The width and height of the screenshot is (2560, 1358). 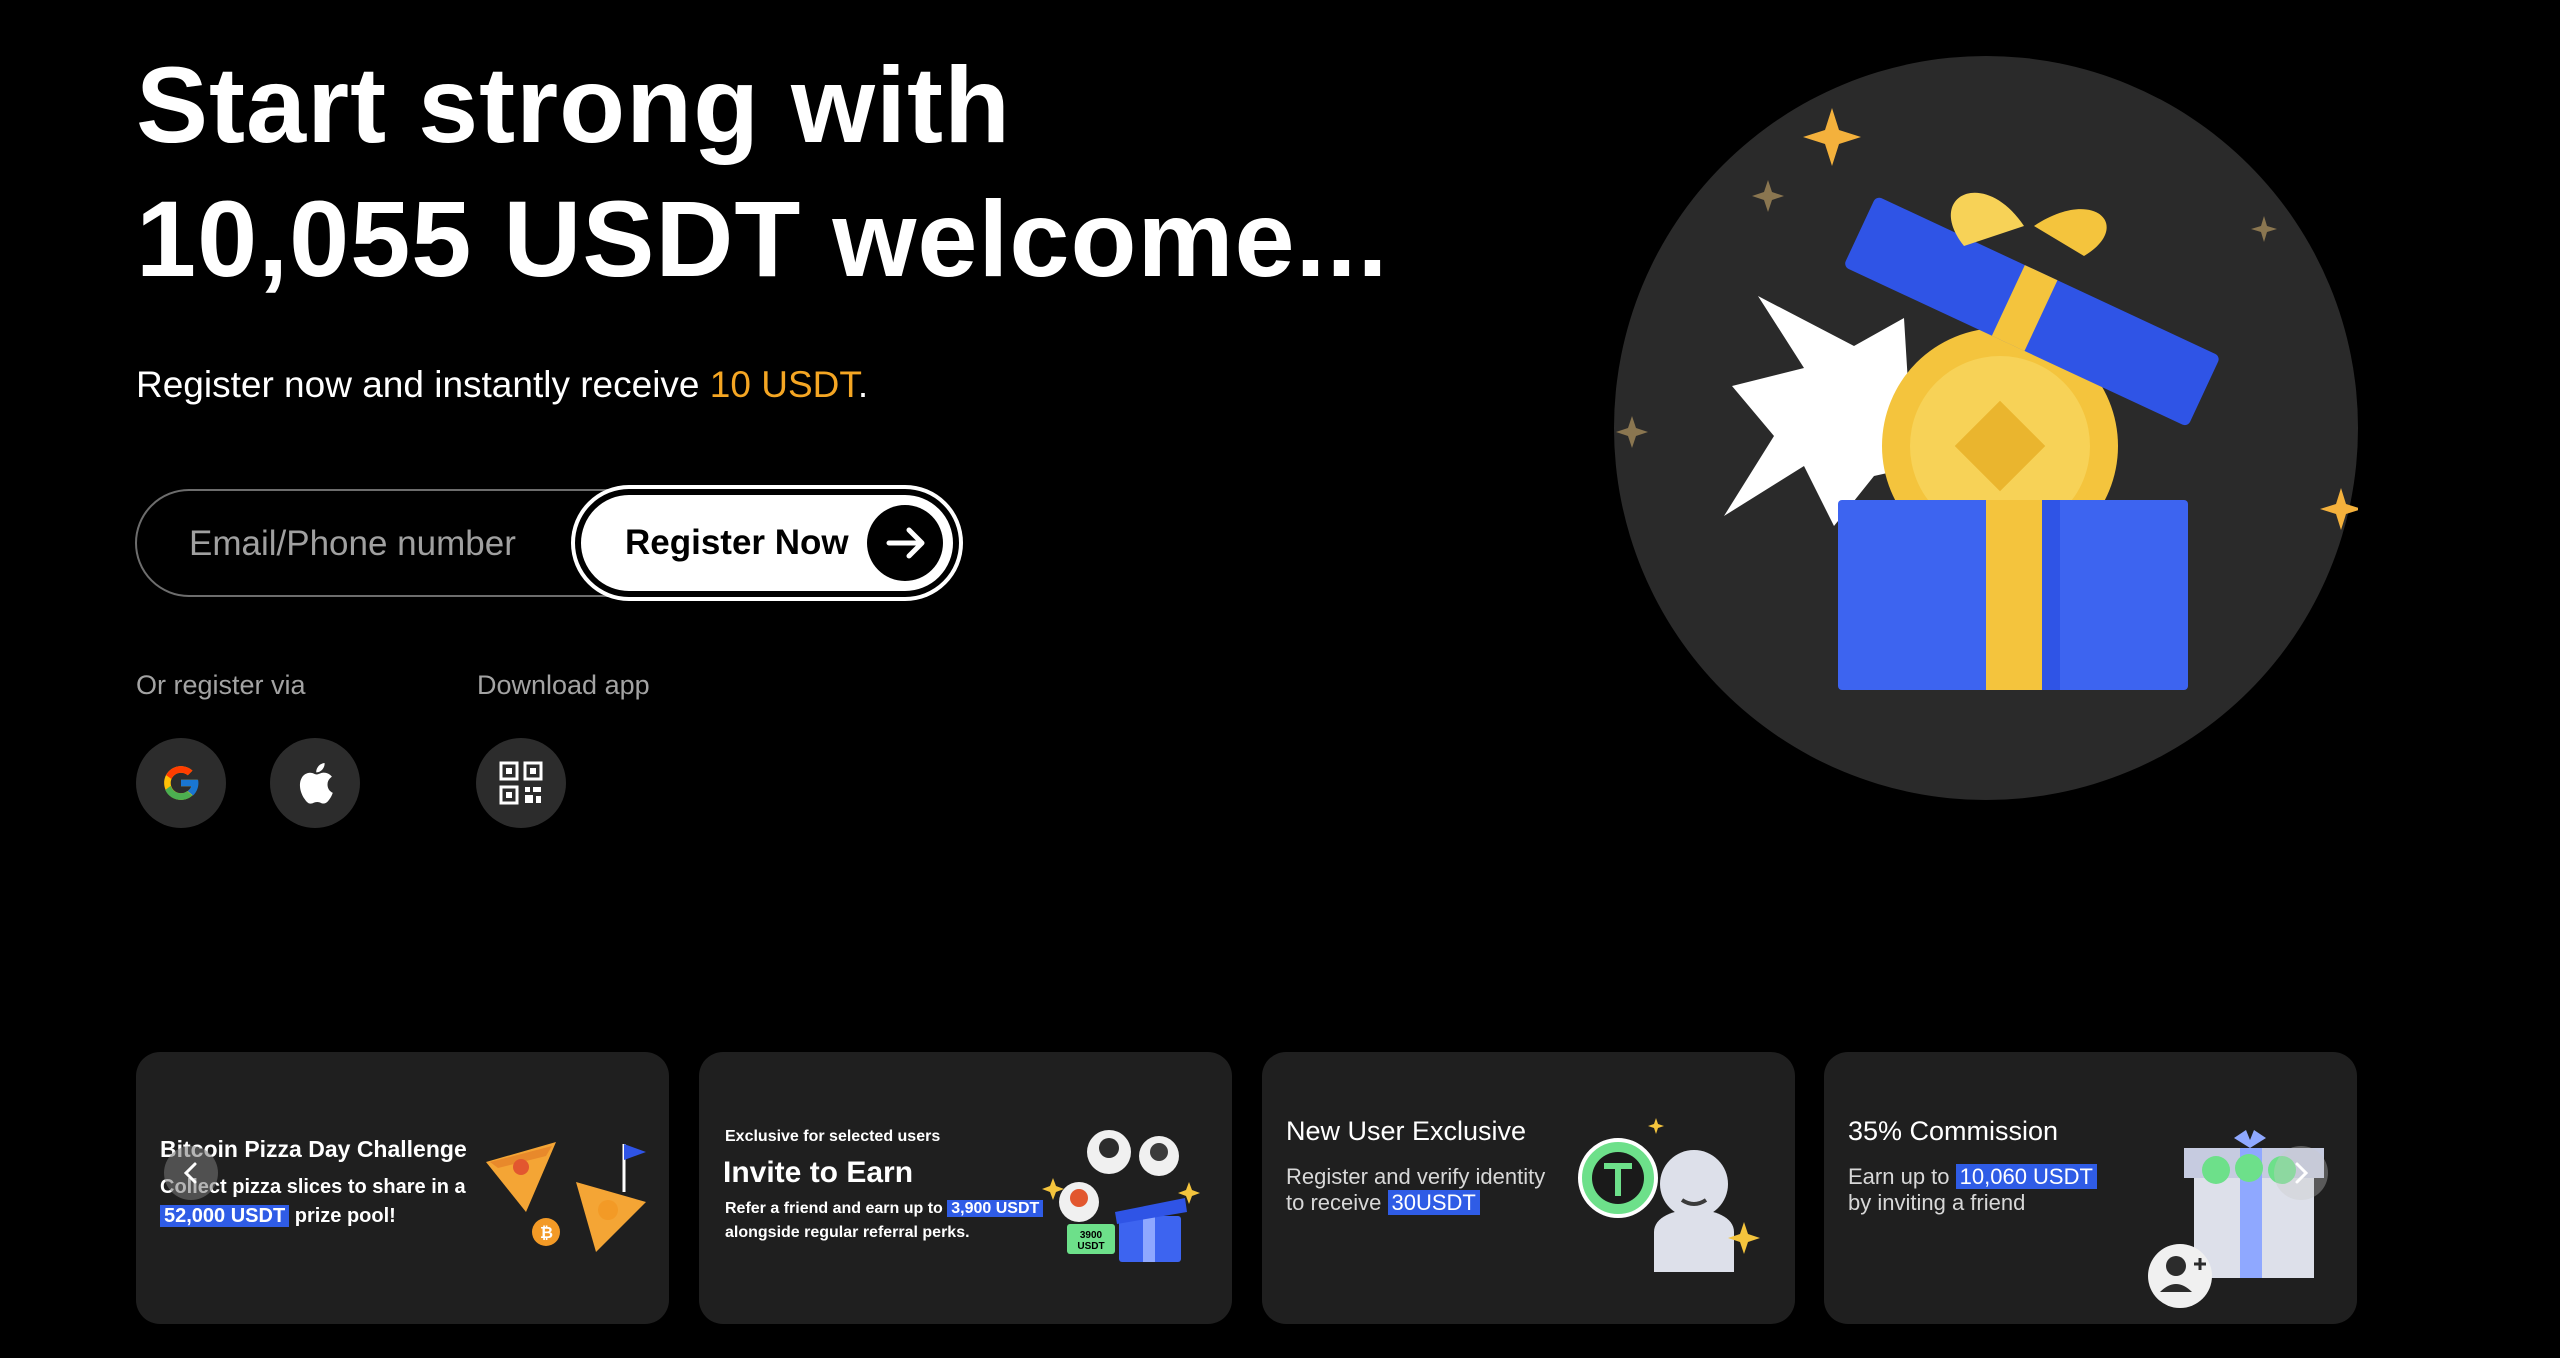 What do you see at coordinates (737, 542) in the screenshot?
I see `register-now-label: Register Now` at bounding box center [737, 542].